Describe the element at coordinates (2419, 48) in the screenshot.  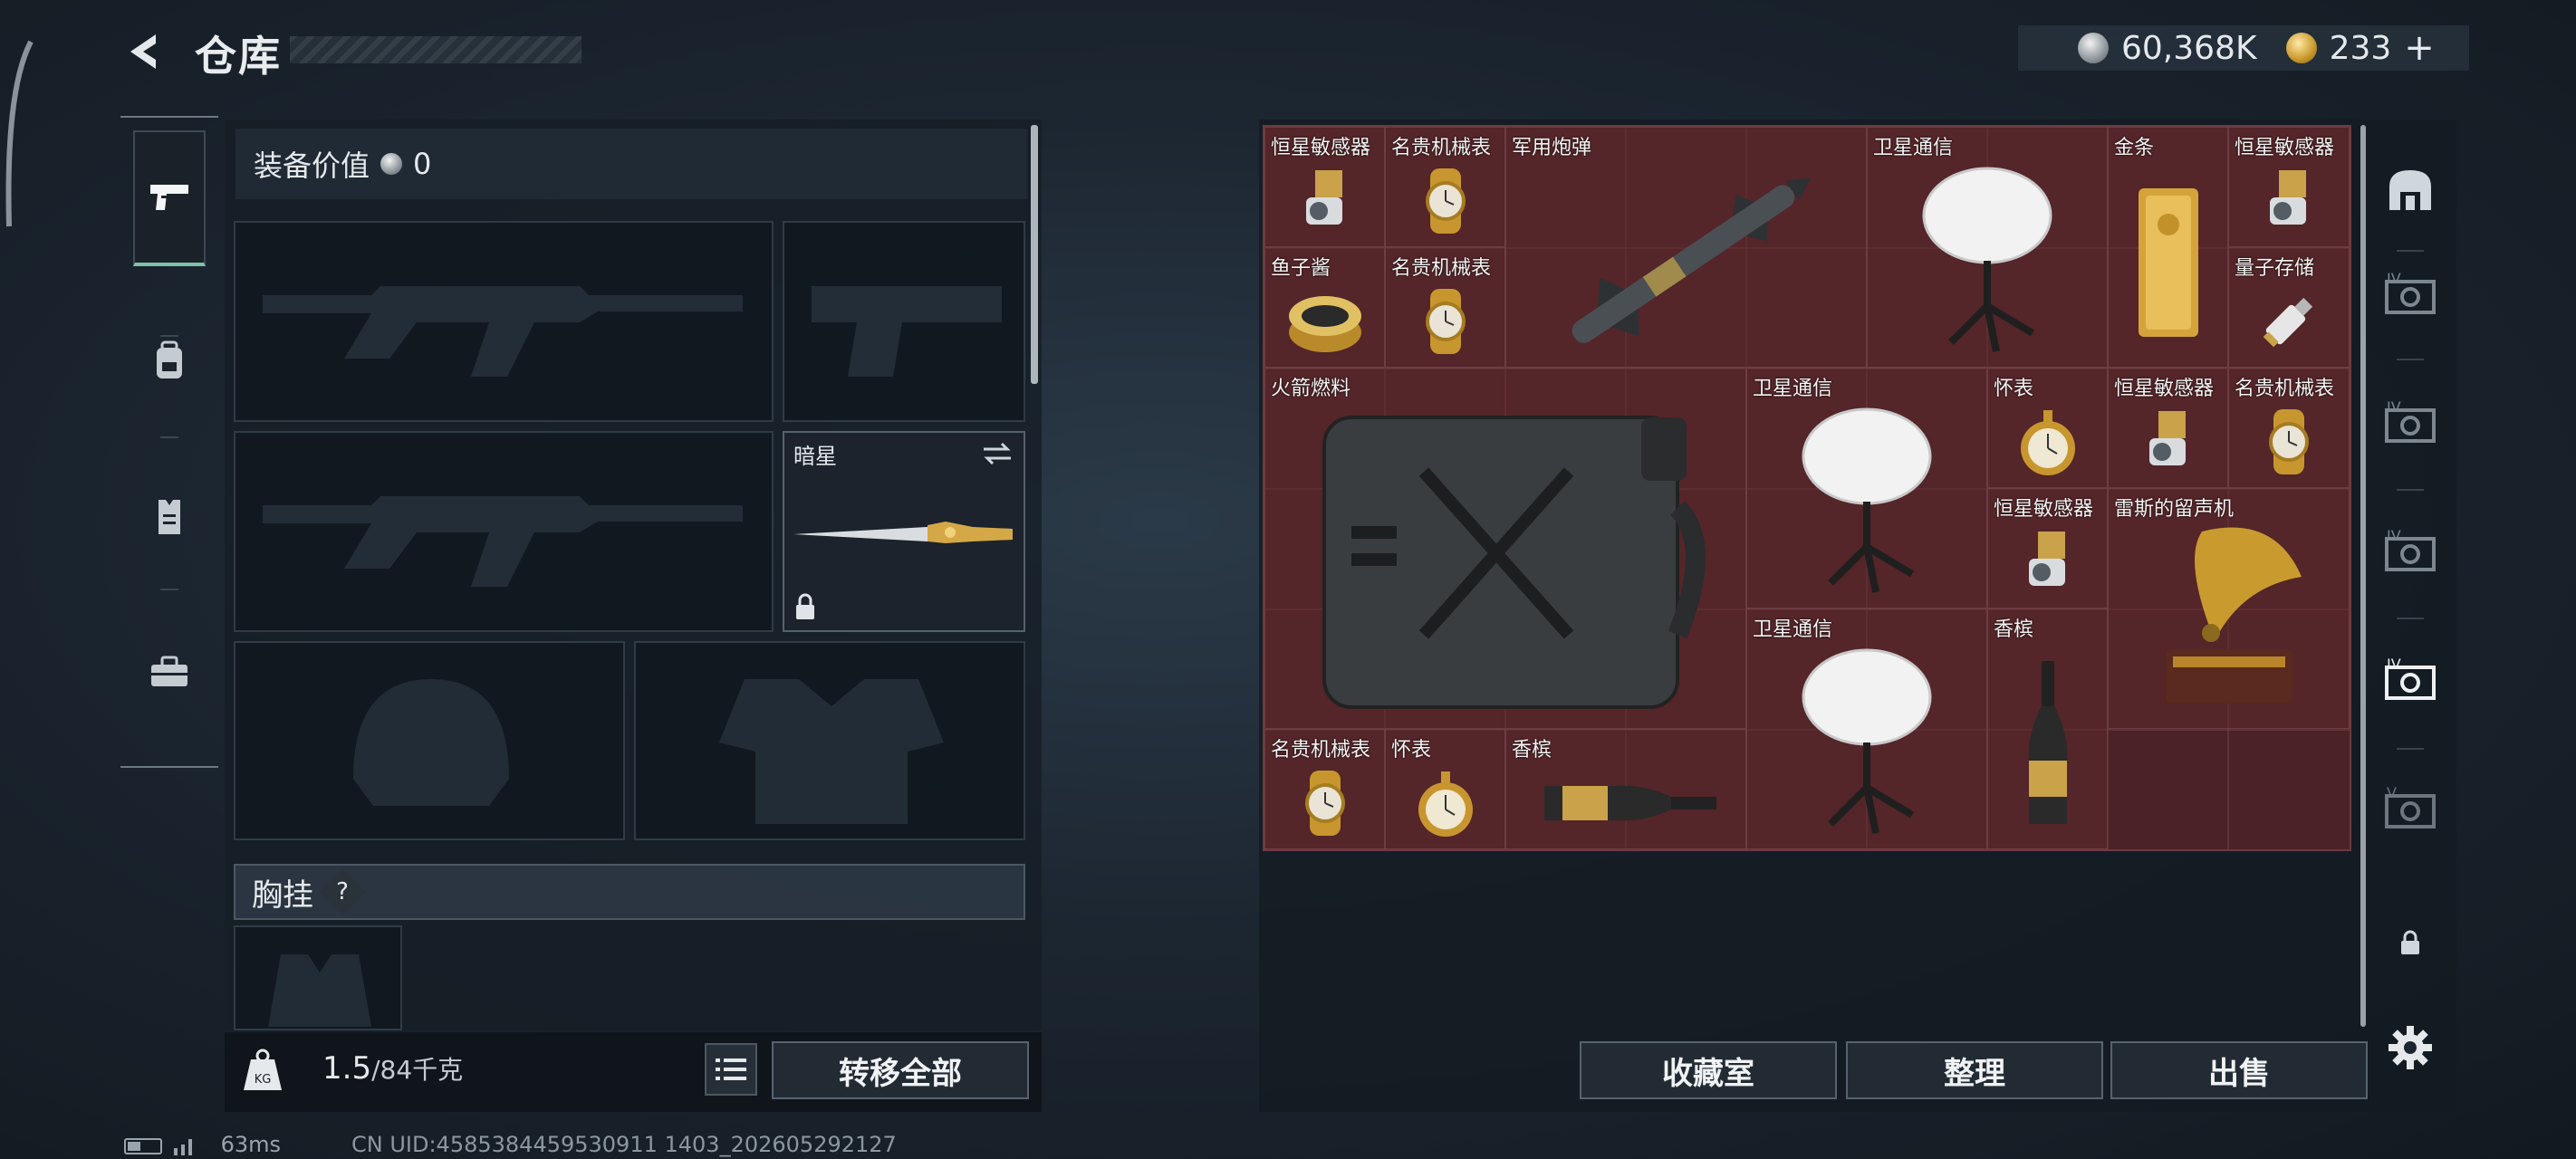
I see `add-gold-button: +` at that location.